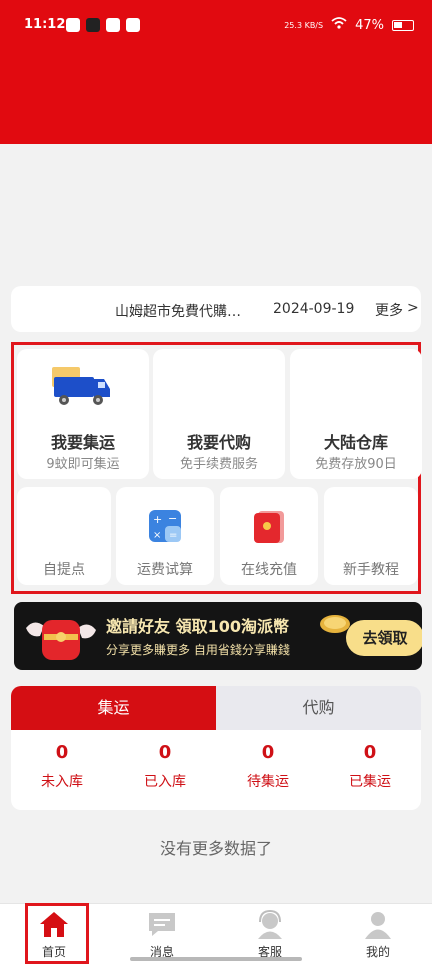  I want to click on stat-label: 待集运, so click(268, 782).